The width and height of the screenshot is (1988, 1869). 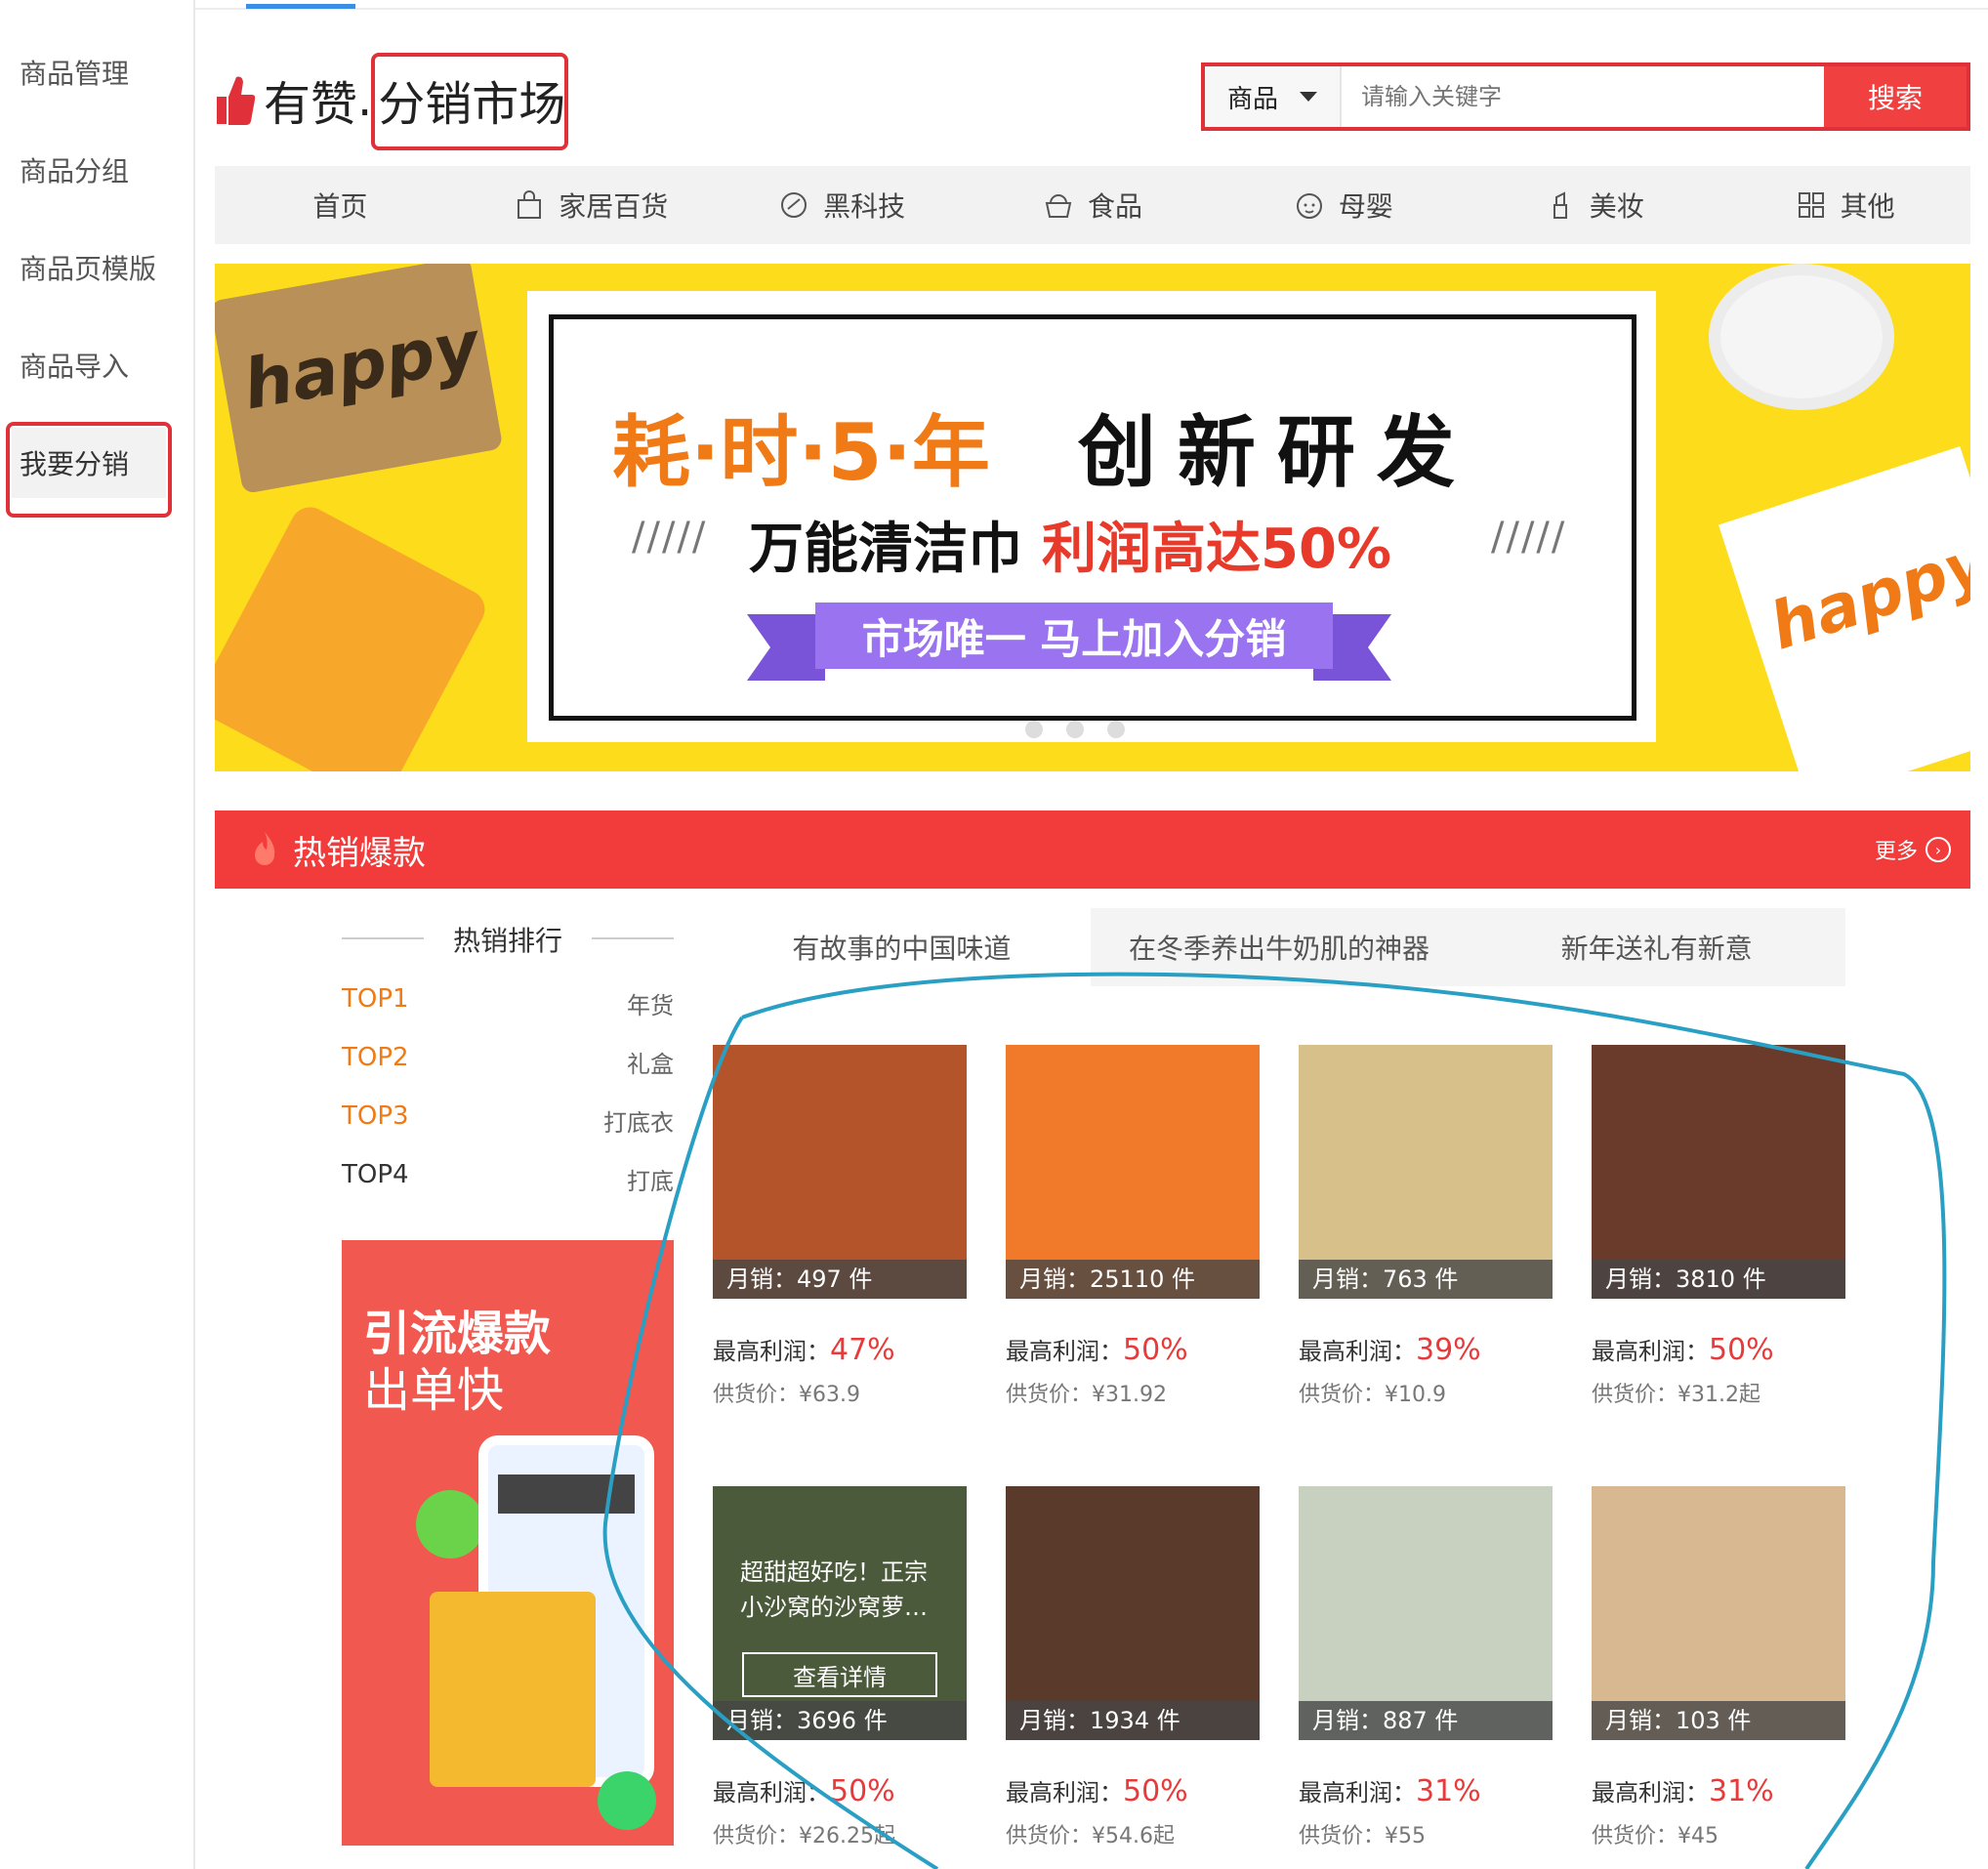 I want to click on sidebar-item-page-template: 商品页模版, so click(x=88, y=267).